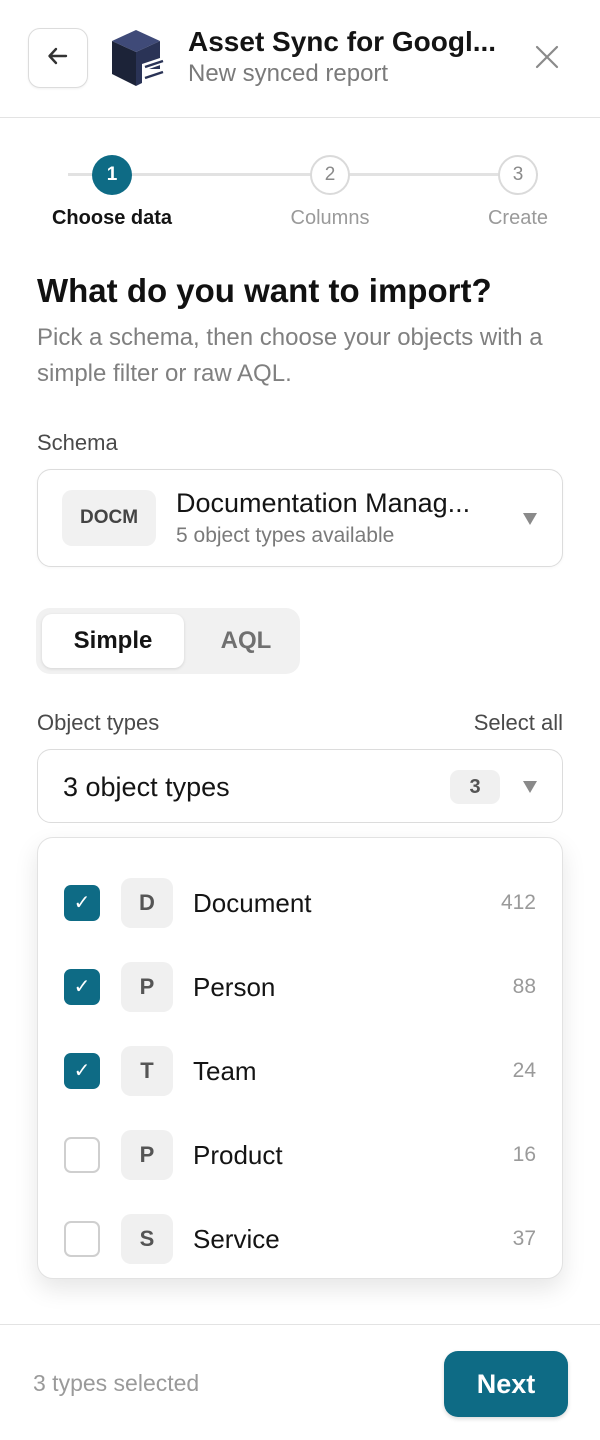  I want to click on step-1-label: Choose data, so click(112, 218).